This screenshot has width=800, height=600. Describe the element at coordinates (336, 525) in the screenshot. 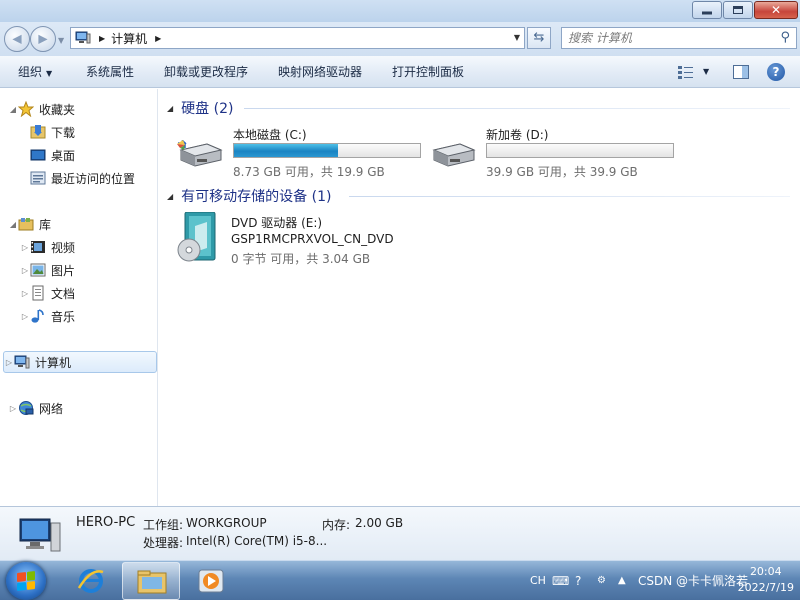

I see `memory-label: 内存:` at that location.